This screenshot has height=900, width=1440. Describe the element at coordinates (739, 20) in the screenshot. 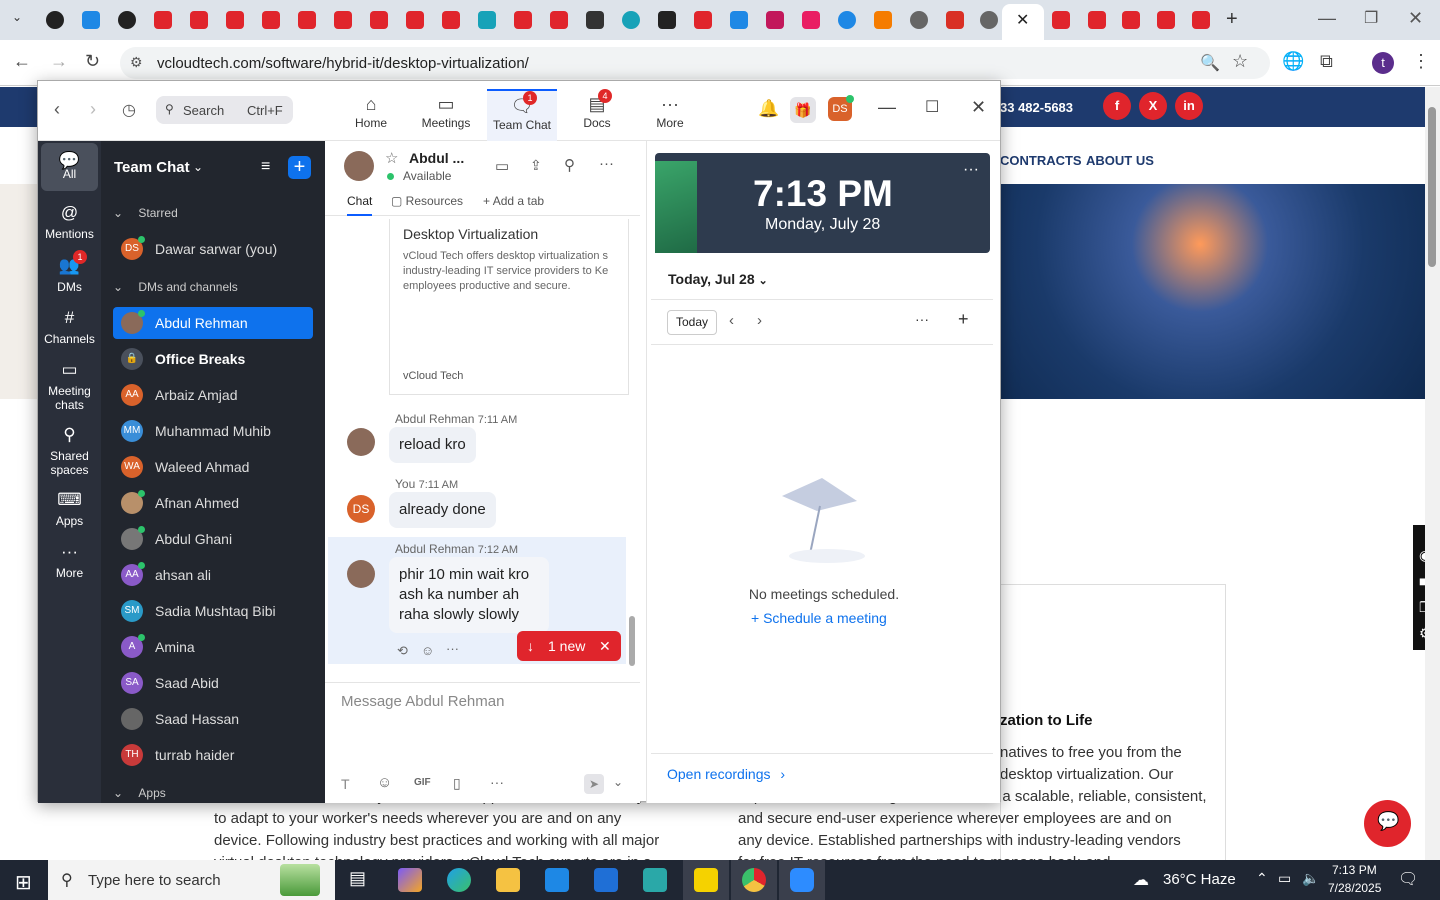

I see `scale-tab-icon` at that location.